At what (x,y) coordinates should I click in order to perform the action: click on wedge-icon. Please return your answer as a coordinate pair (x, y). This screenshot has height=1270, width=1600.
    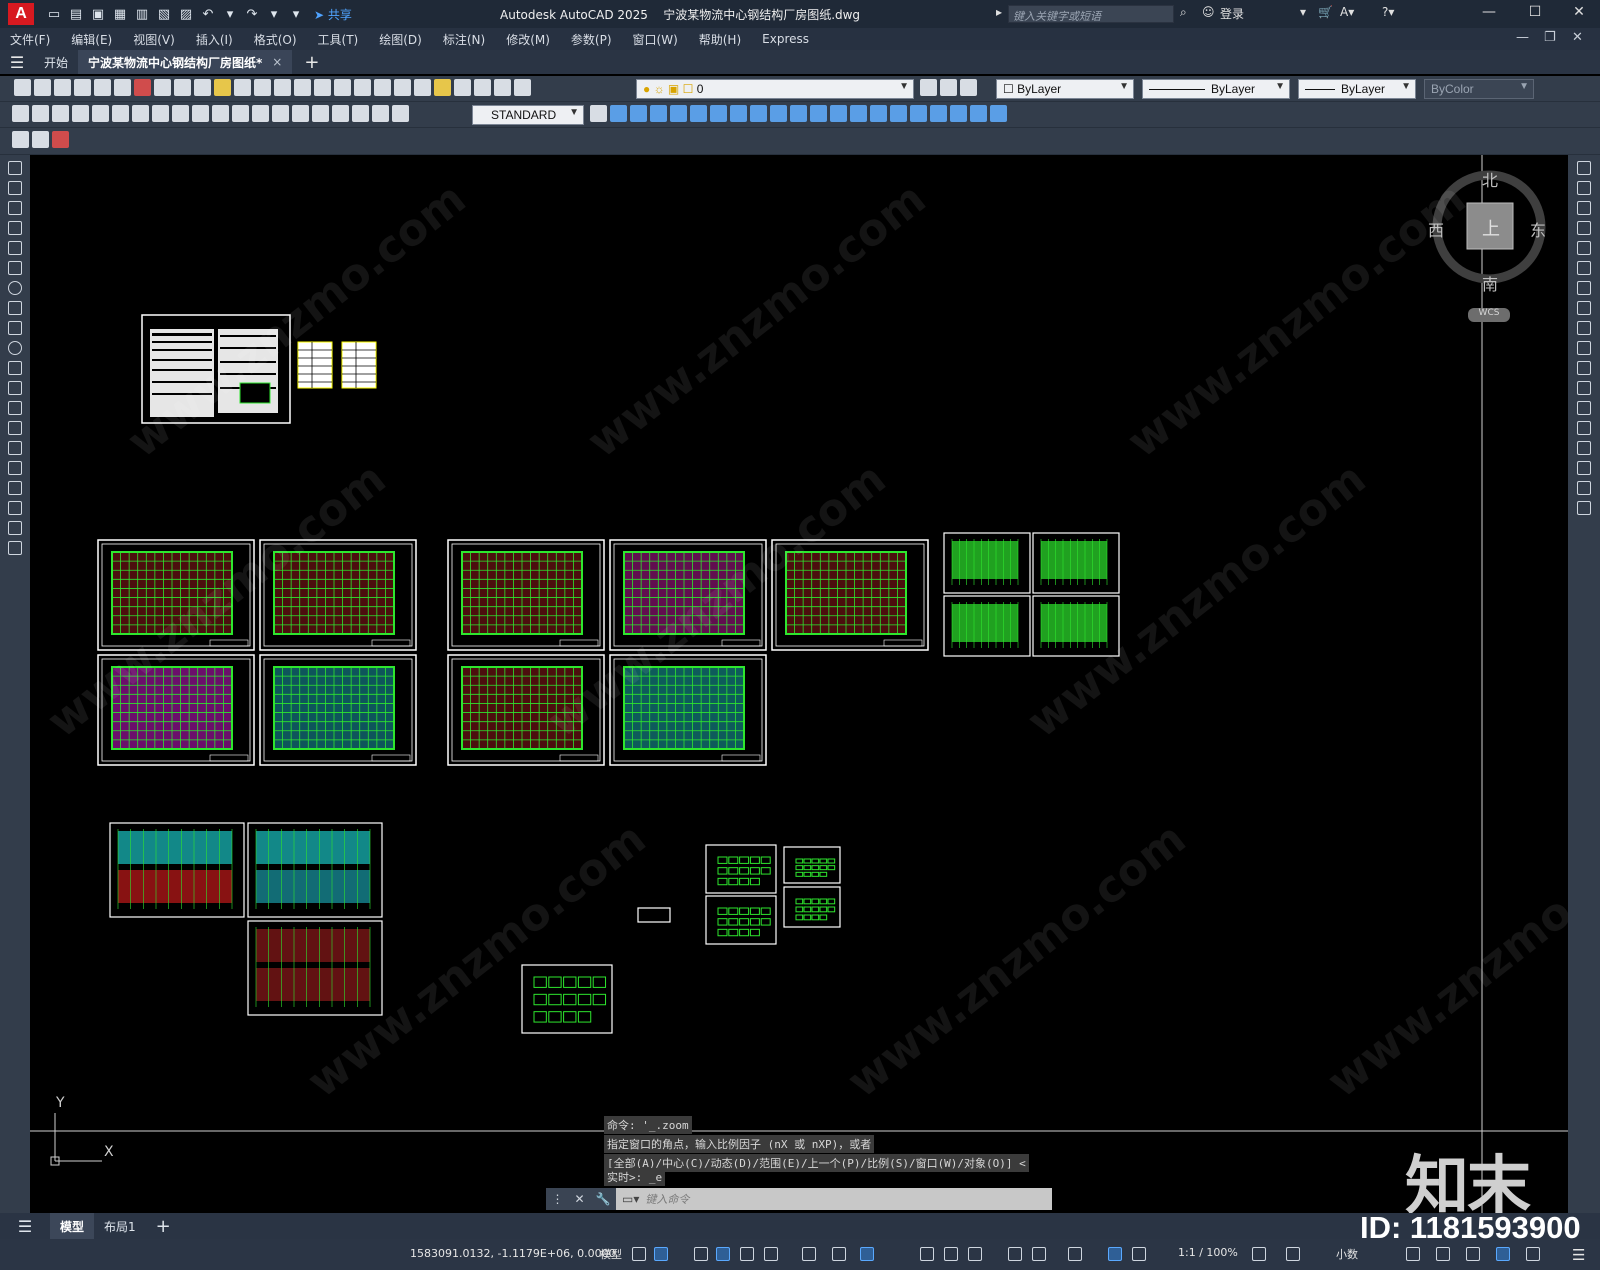
    Looking at the image, I should click on (658, 113).